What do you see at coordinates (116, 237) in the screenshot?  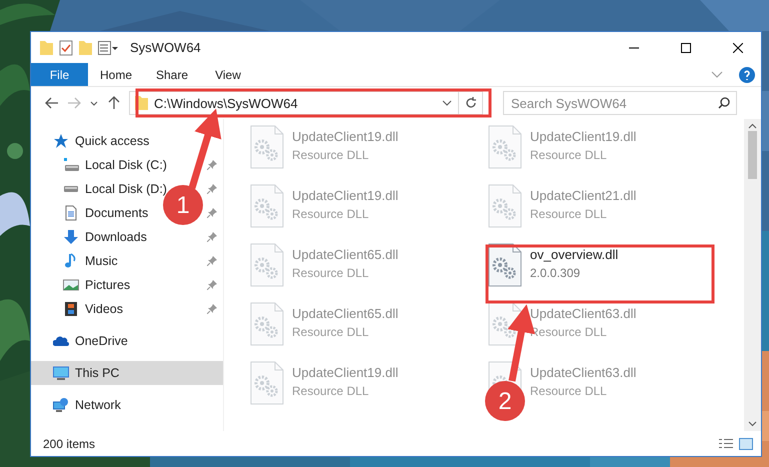 I see `nav-item: Downloads` at bounding box center [116, 237].